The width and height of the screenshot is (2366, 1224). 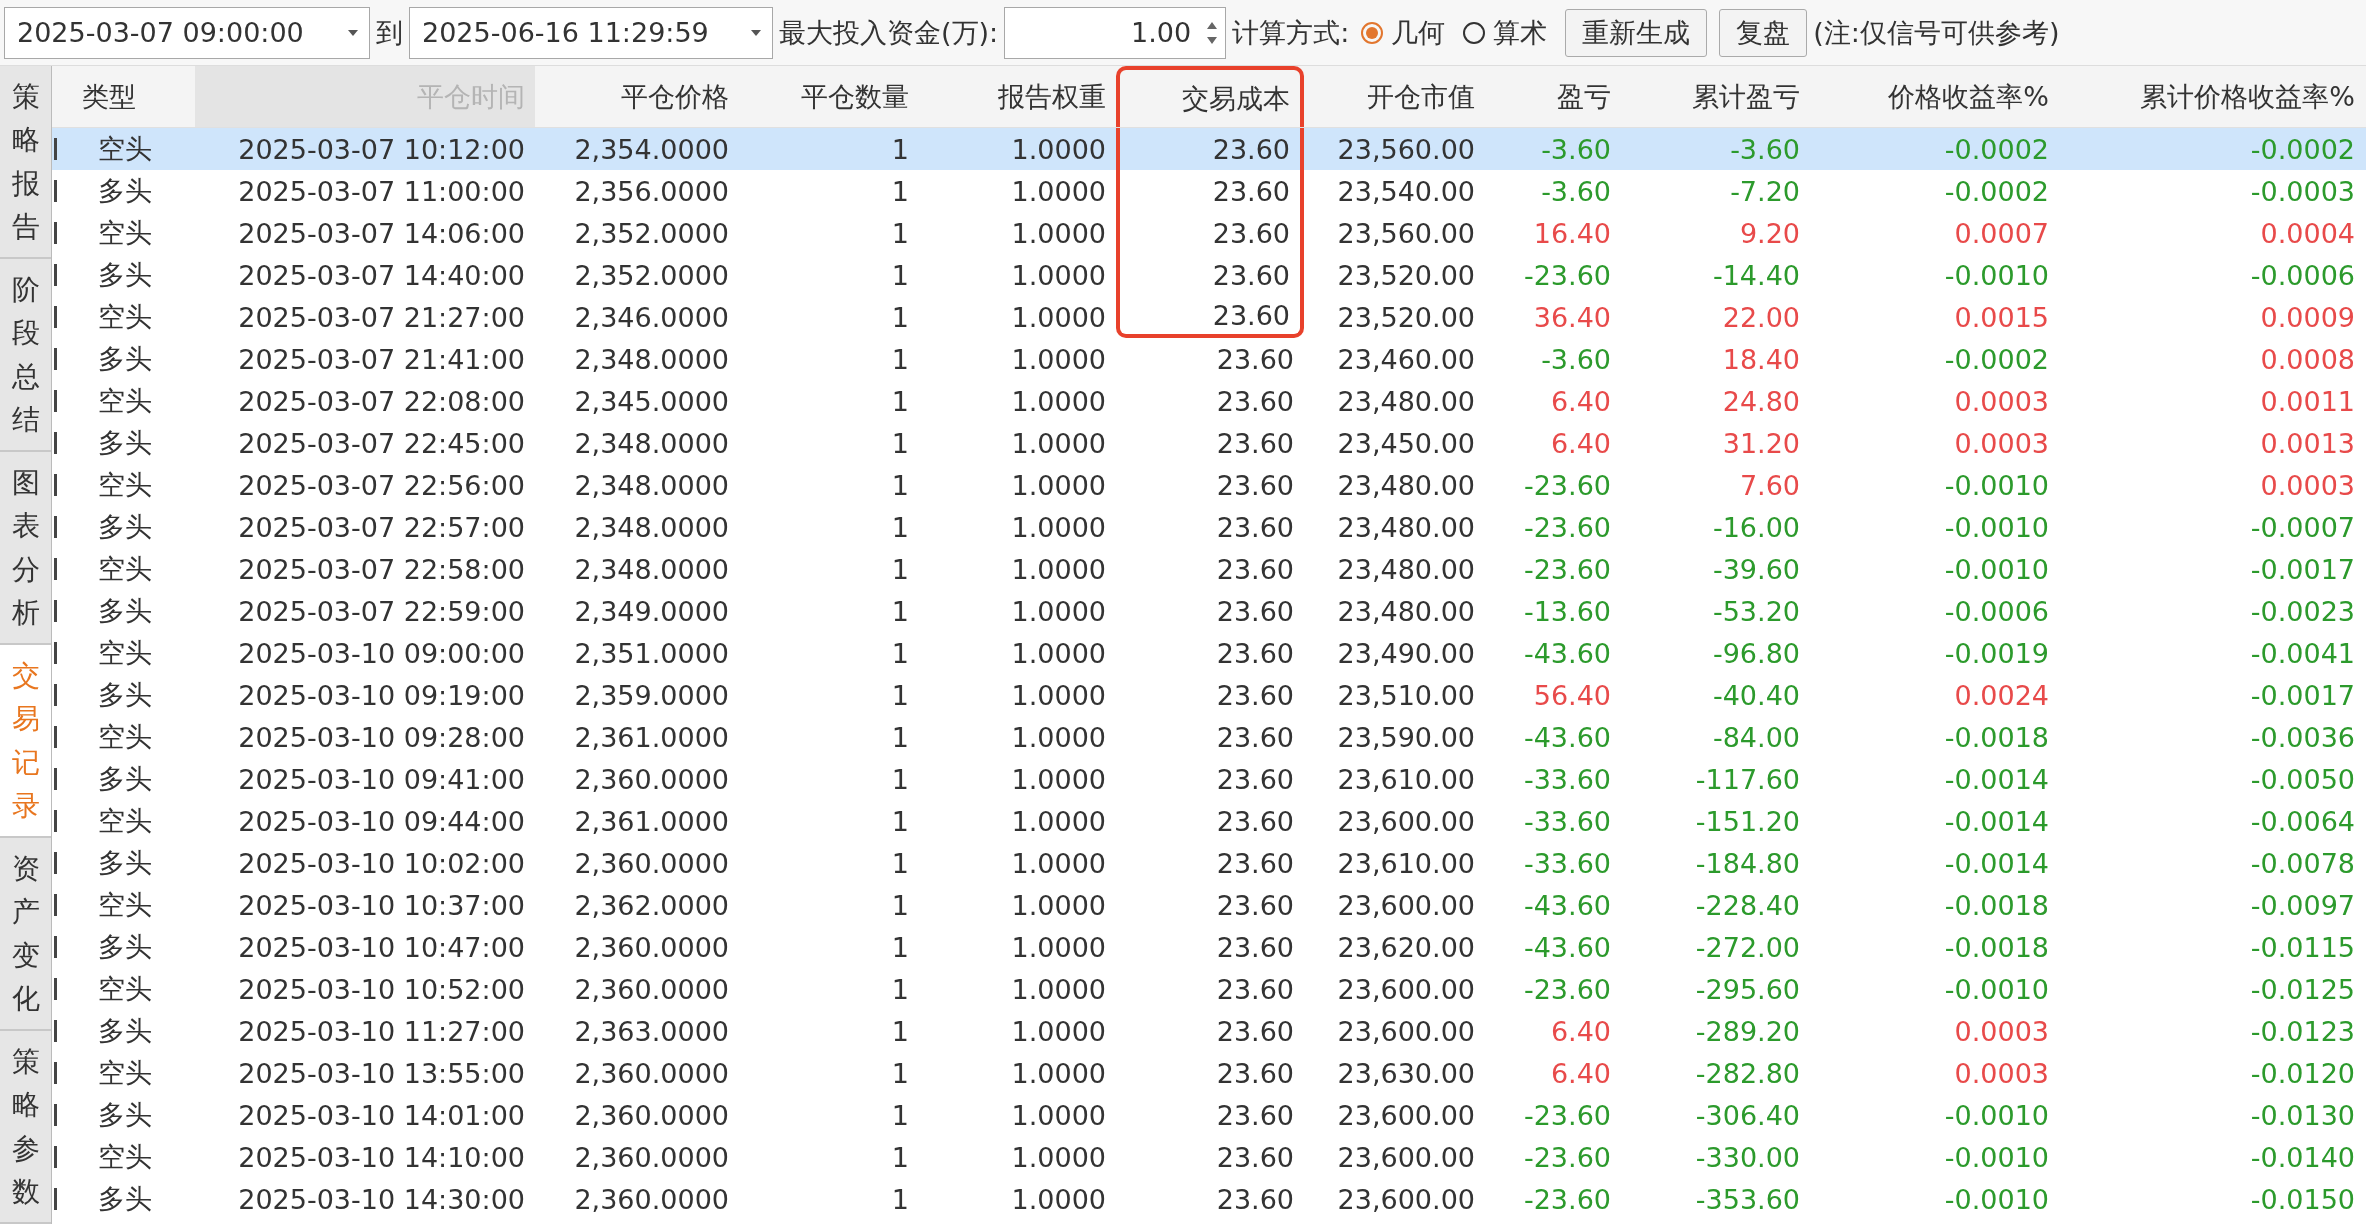 What do you see at coordinates (1209, 359) in the screenshot?
I see `table-row: 多头 2025-03-07 21:41:00 2,348.0000 1 1.0000 23.60 23,460.00 -3.60 18.40 -0.0002 0.0008` at bounding box center [1209, 359].